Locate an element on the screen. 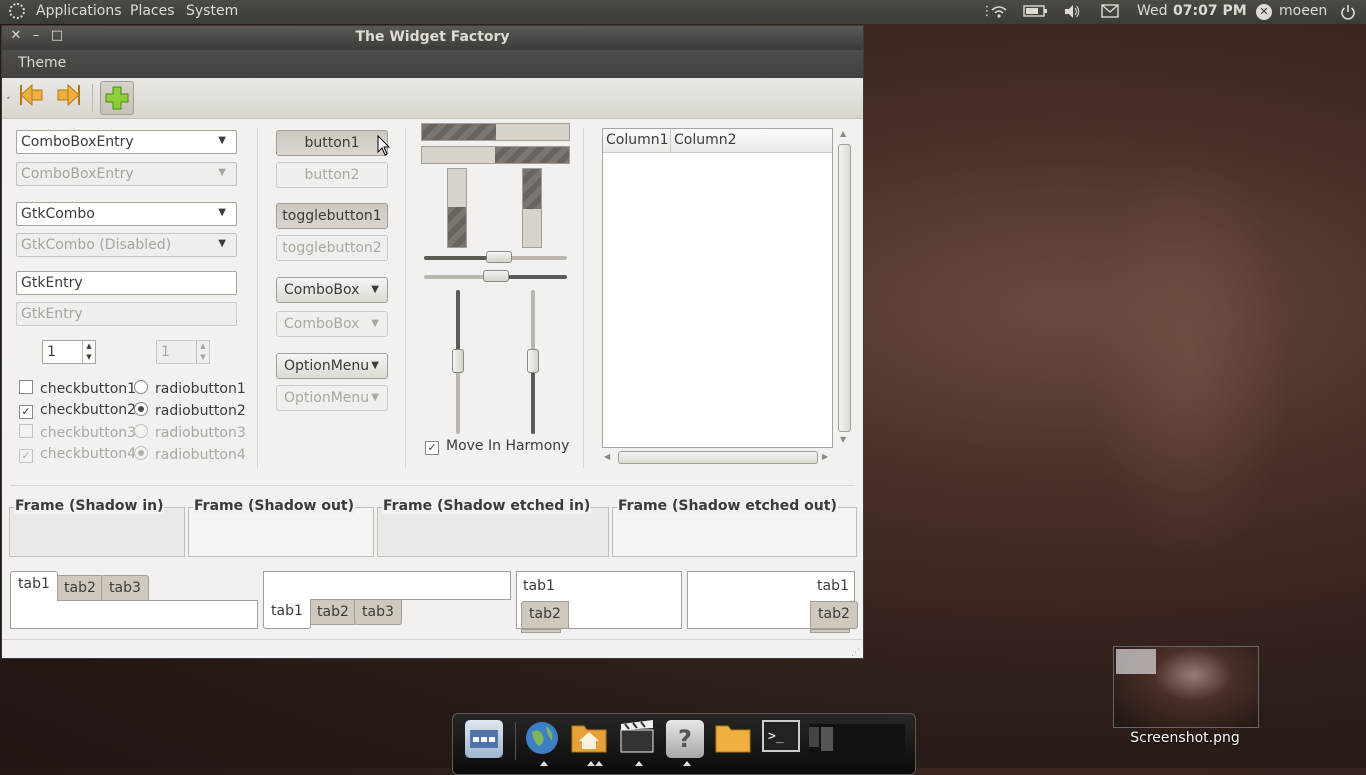 This screenshot has height=775, width=1366. power-icon is located at coordinates (1348, 12).